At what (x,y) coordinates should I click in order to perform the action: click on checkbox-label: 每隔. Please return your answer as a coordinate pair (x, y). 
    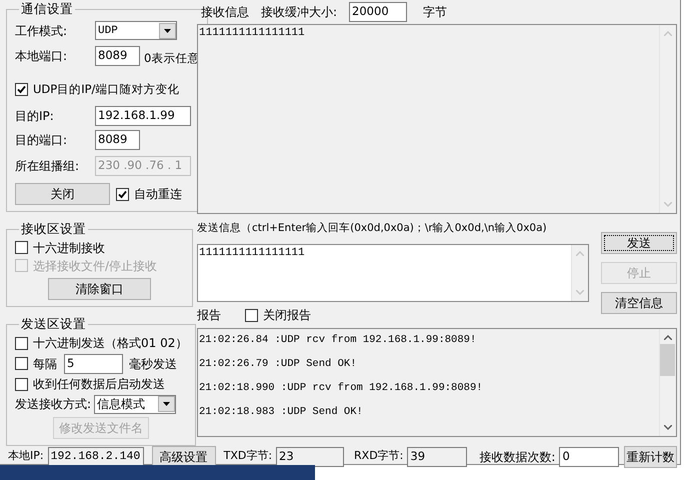
    Looking at the image, I should click on (45, 364).